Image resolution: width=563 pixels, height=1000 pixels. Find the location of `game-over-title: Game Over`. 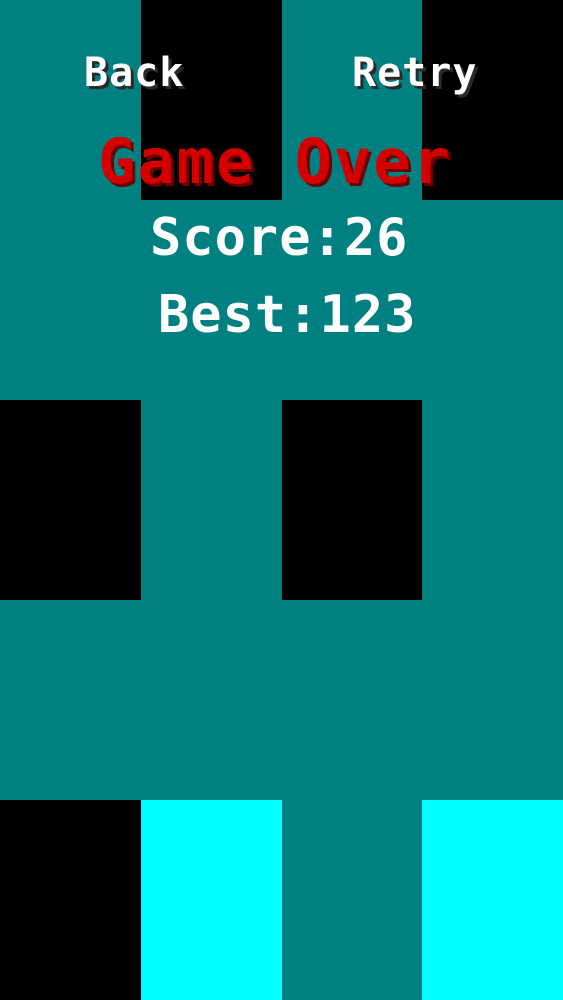

game-over-title: Game Over is located at coordinates (275, 161).